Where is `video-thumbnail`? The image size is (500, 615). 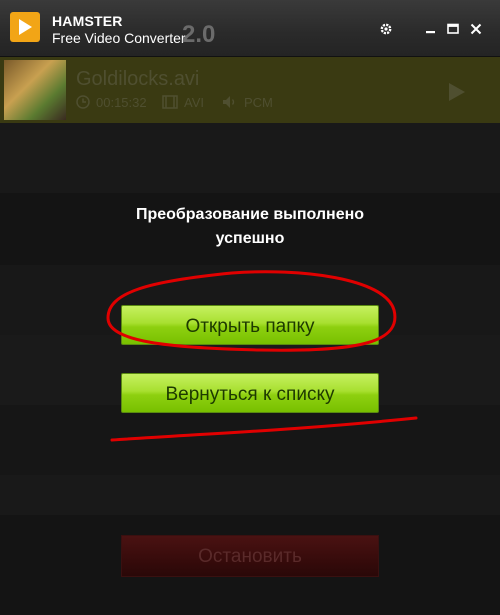 video-thumbnail is located at coordinates (35, 90).